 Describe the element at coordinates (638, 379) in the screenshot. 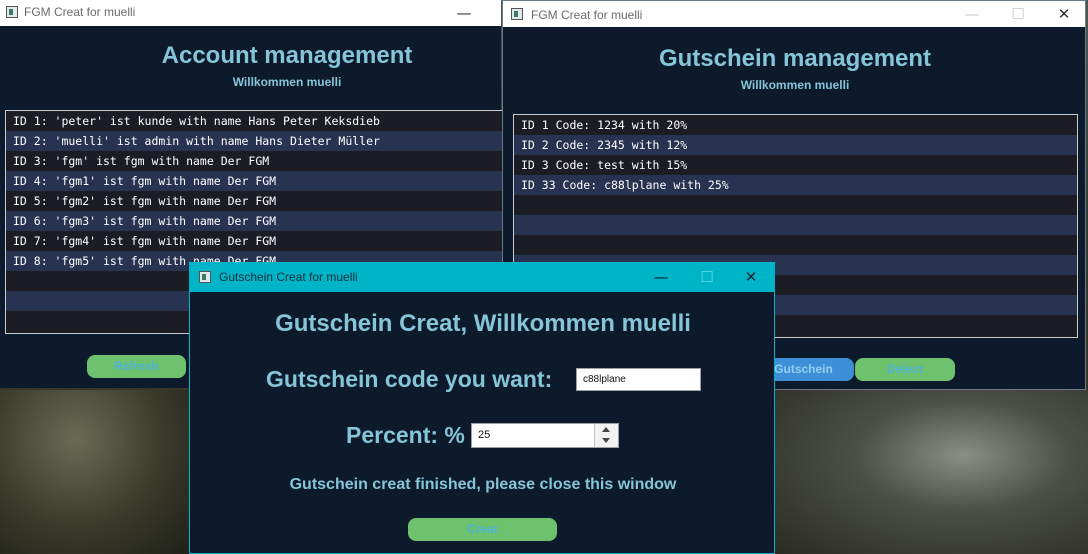

I see `code-input: c88lplane` at that location.